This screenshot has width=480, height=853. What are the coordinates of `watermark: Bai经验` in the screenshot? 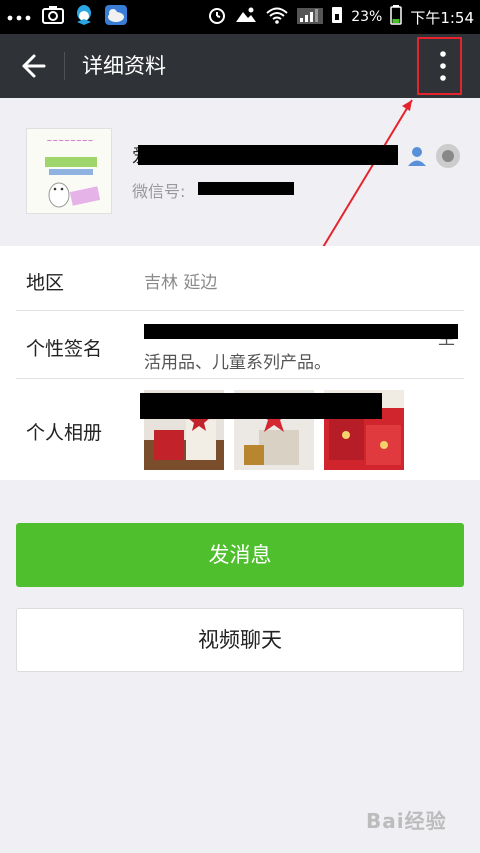 It's located at (406, 821).